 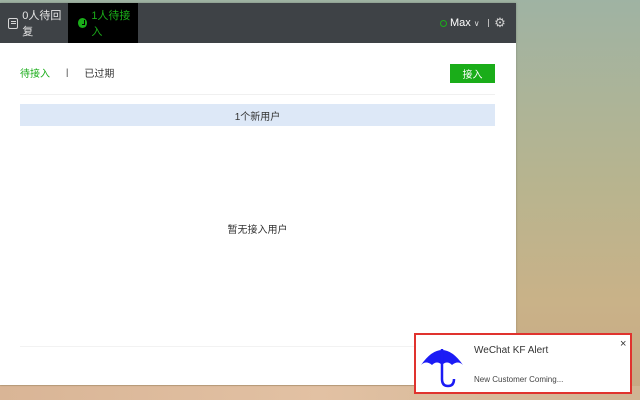 What do you see at coordinates (35, 72) in the screenshot?
I see `tab-pending: 待接入` at bounding box center [35, 72].